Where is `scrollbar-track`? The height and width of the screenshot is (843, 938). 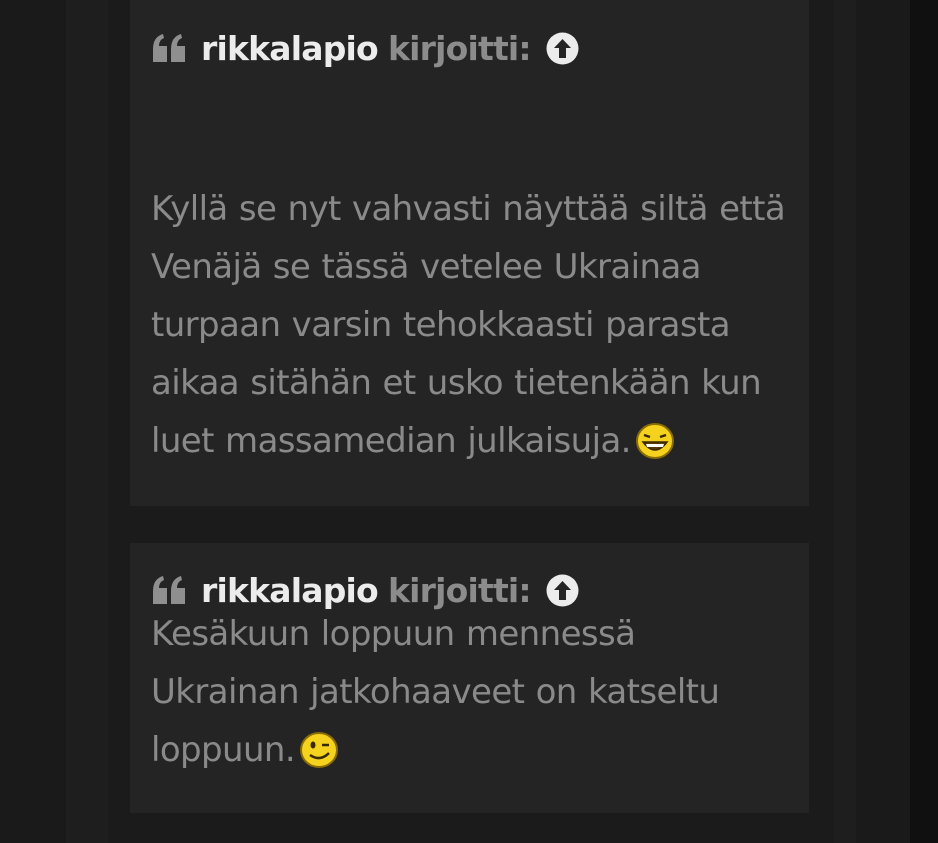
scrollbar-track is located at coordinates (924, 421).